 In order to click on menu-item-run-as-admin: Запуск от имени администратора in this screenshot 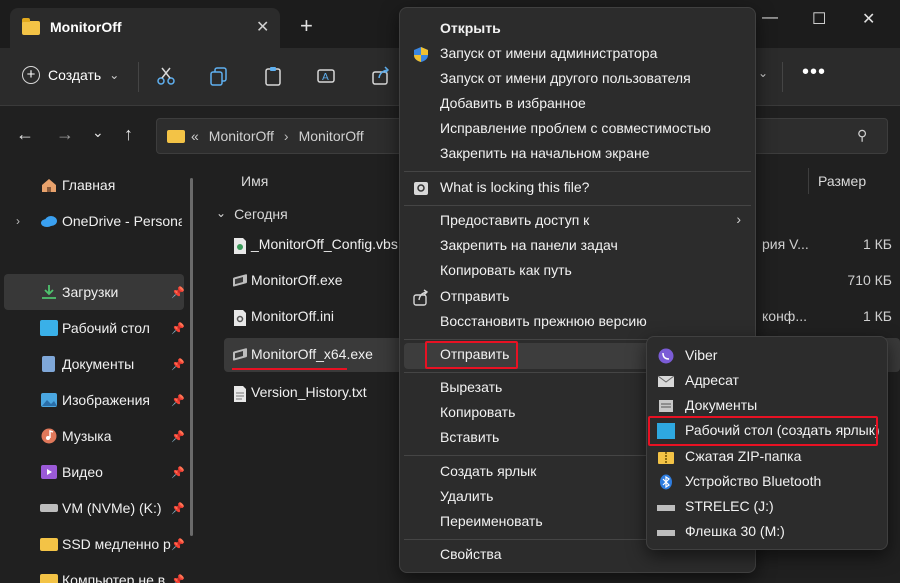, I will do `click(577, 54)`.